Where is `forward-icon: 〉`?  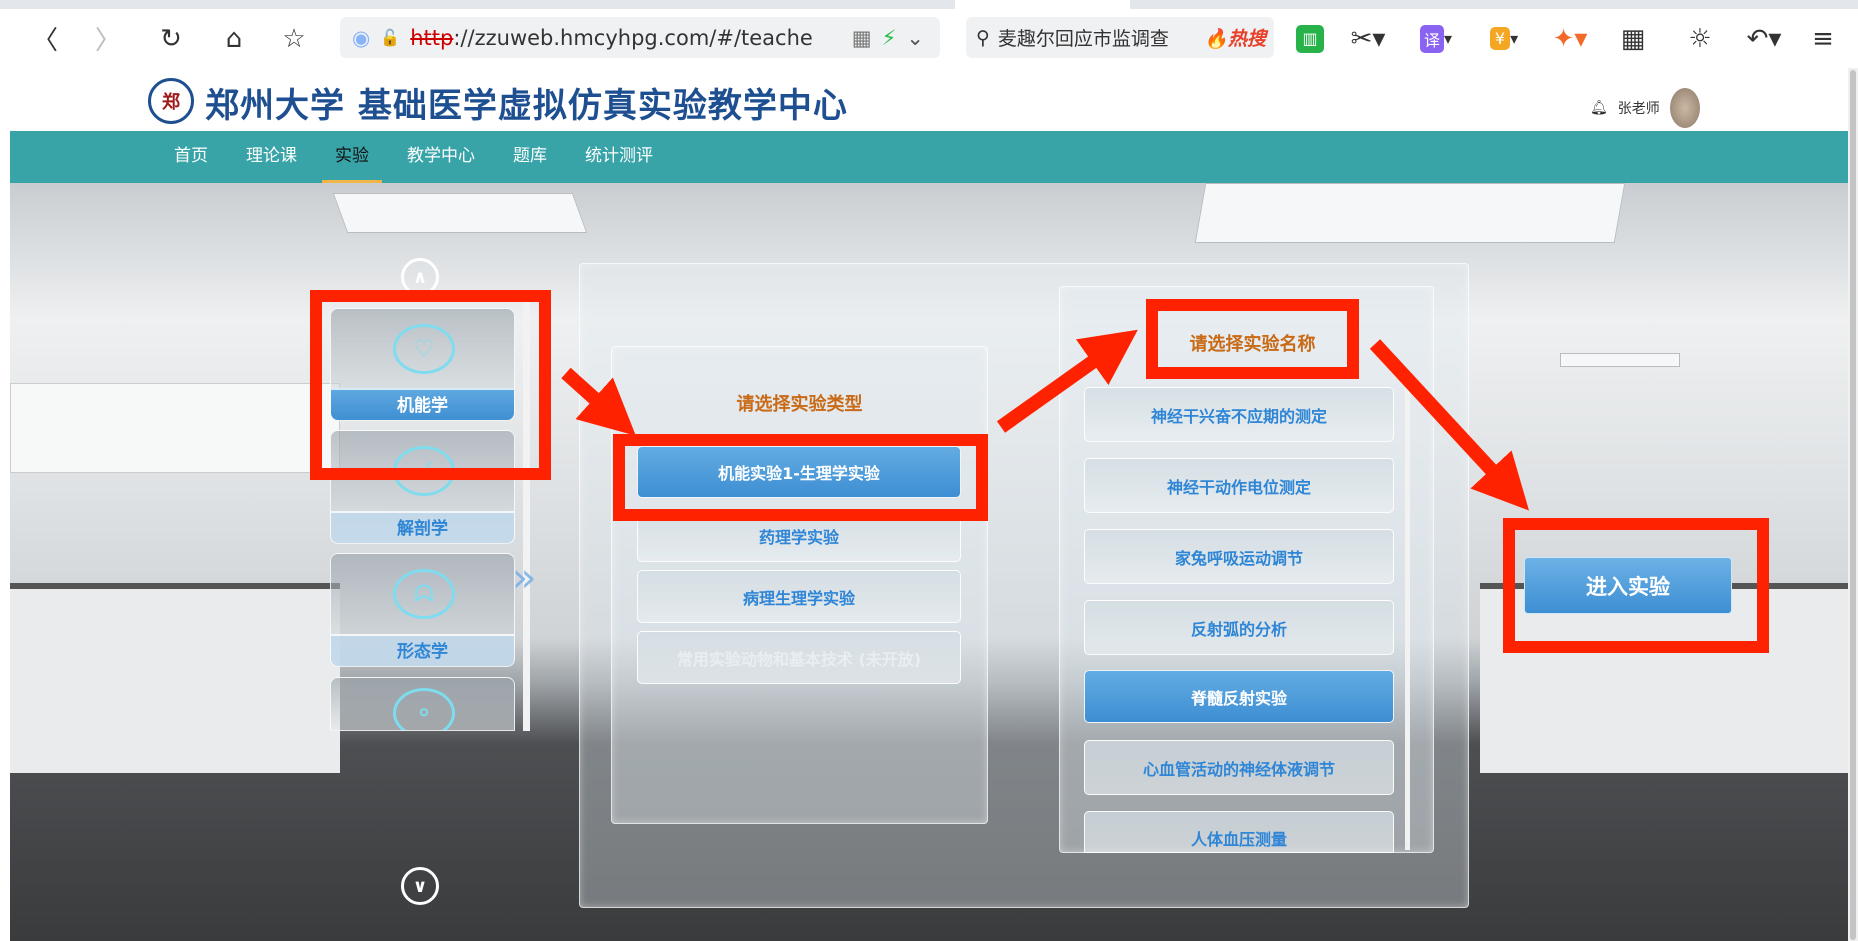
forward-icon: 〉 is located at coordinates (108, 38).